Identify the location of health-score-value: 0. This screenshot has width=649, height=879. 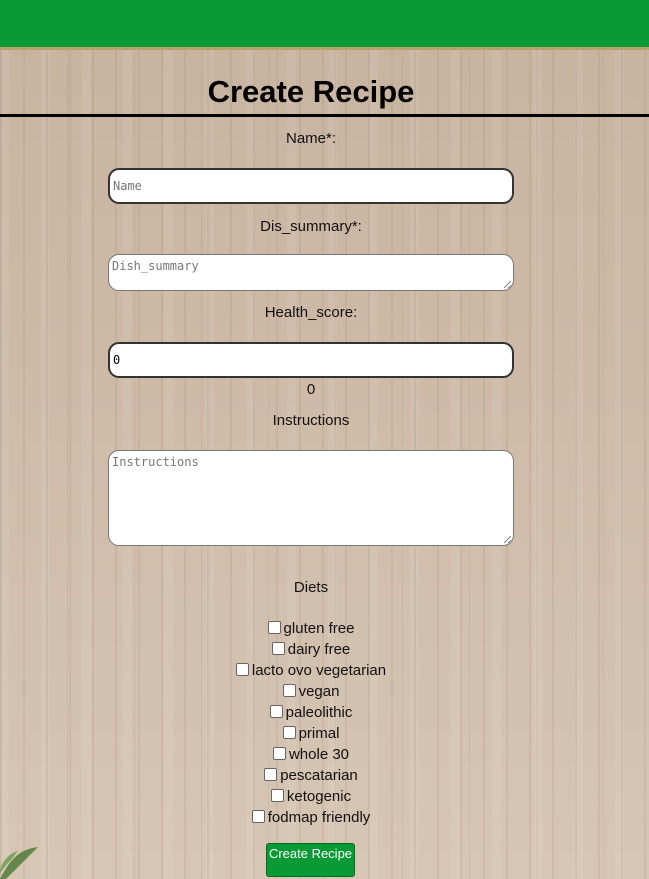
(117, 360).